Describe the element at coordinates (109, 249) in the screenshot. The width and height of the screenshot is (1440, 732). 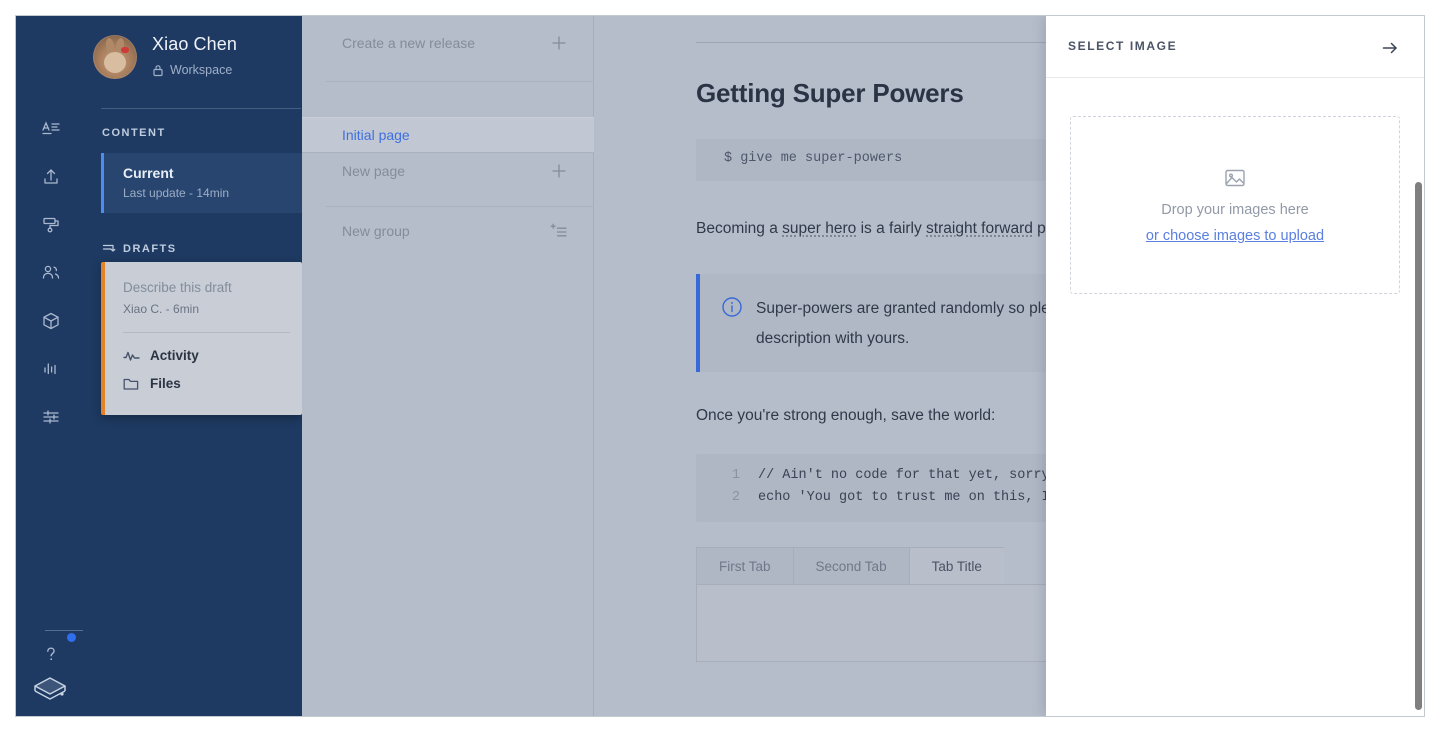
I see `drafts-icon` at that location.